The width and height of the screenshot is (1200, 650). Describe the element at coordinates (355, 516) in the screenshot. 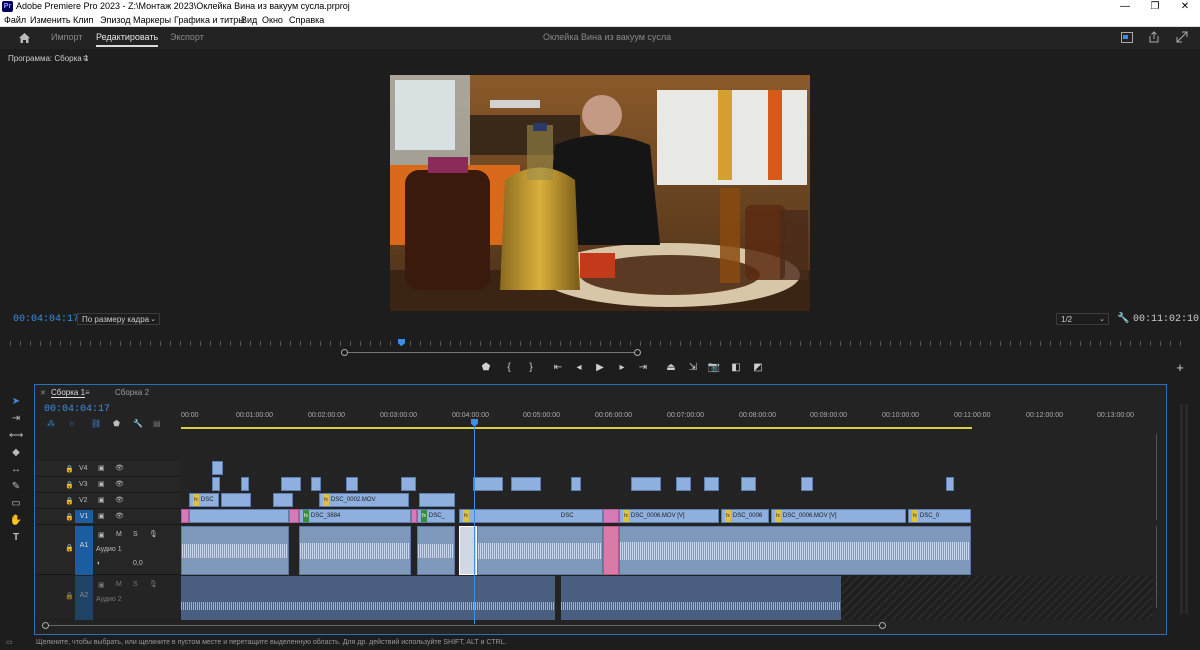

I see `clip-v1-dsc-3884: fx DSC_3884` at that location.